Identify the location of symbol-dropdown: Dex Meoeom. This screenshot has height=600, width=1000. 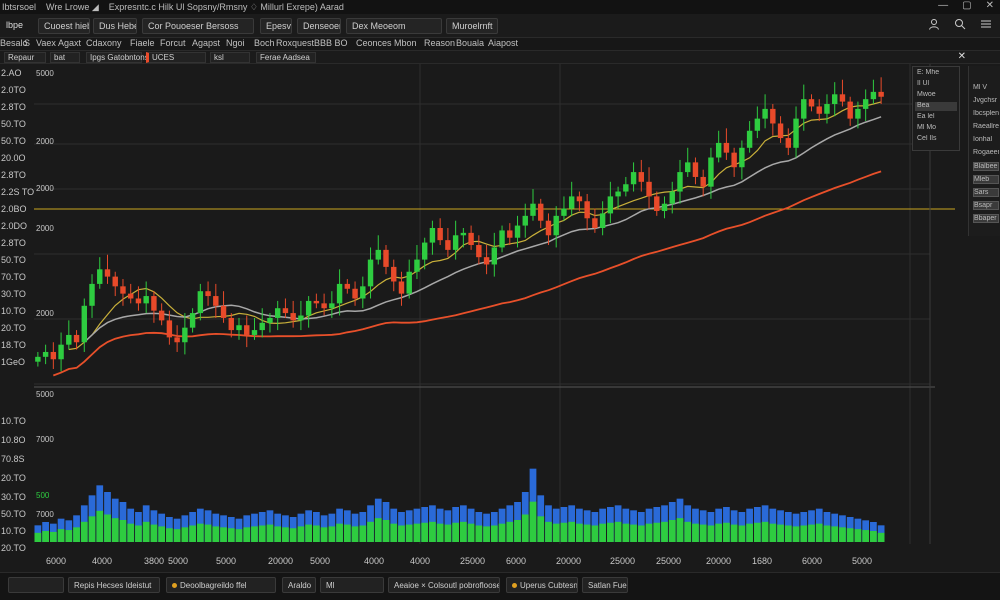
(394, 26).